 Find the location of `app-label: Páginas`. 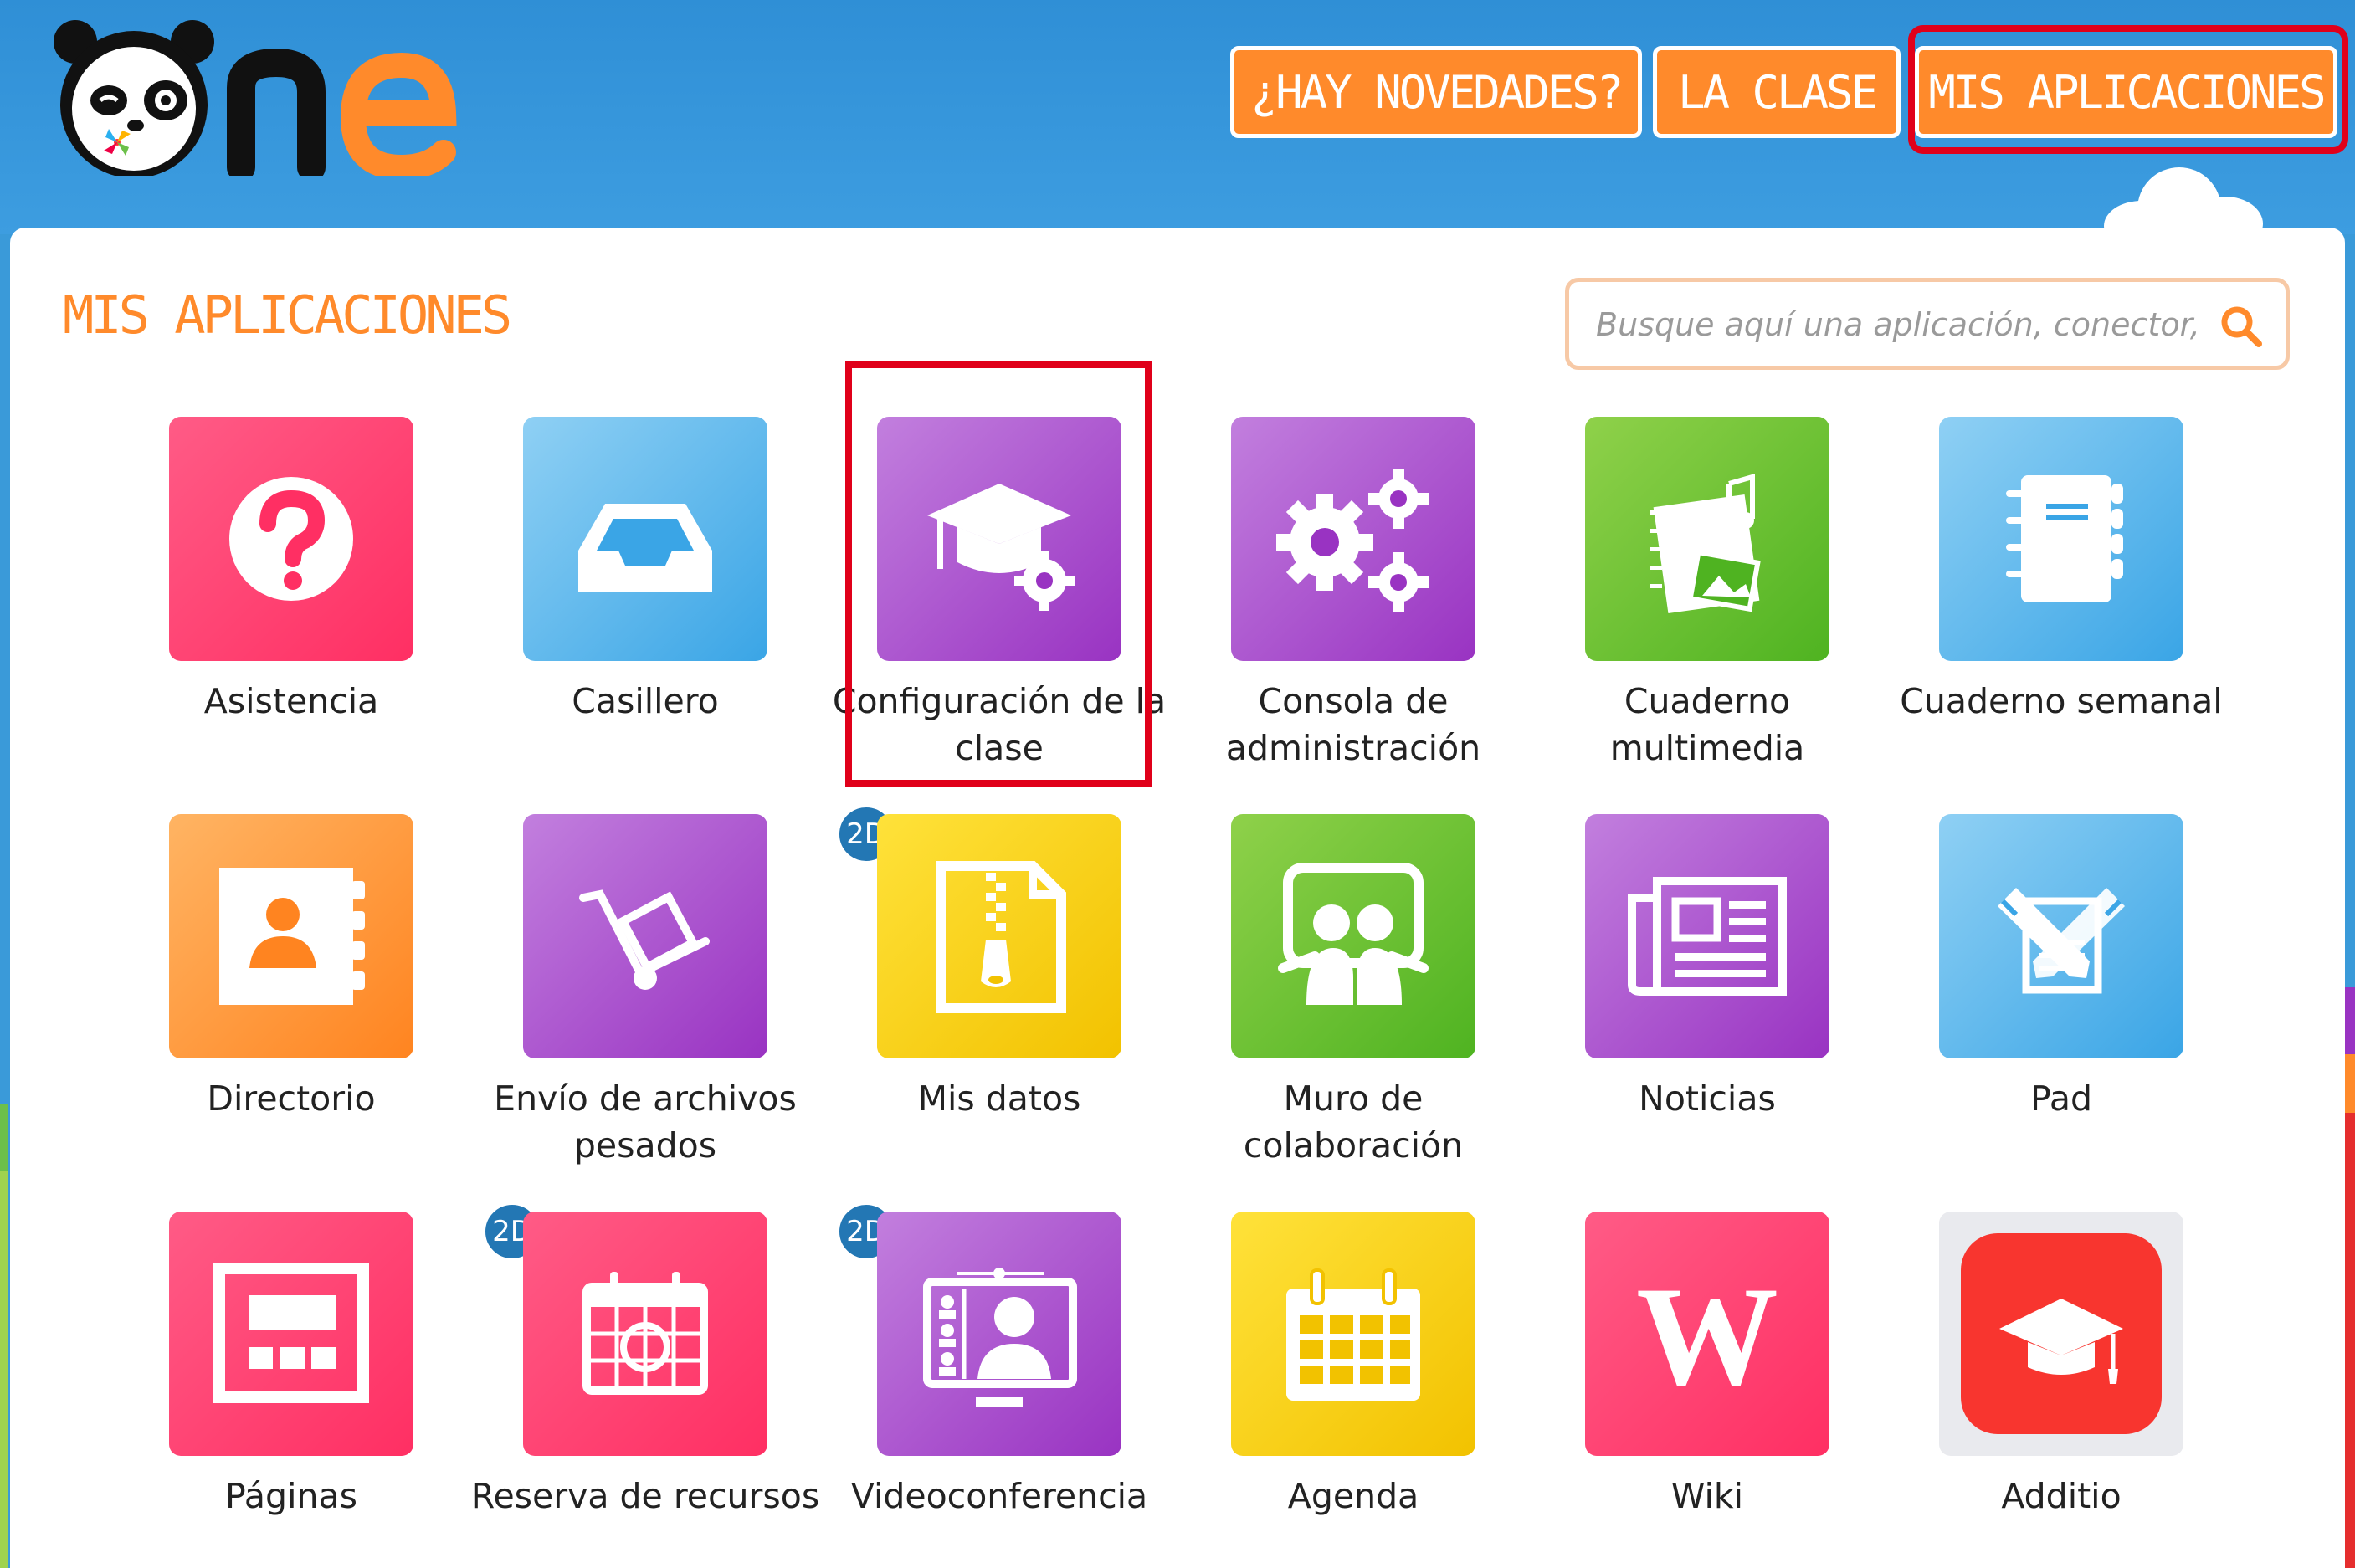

app-label: Páginas is located at coordinates (291, 1496).